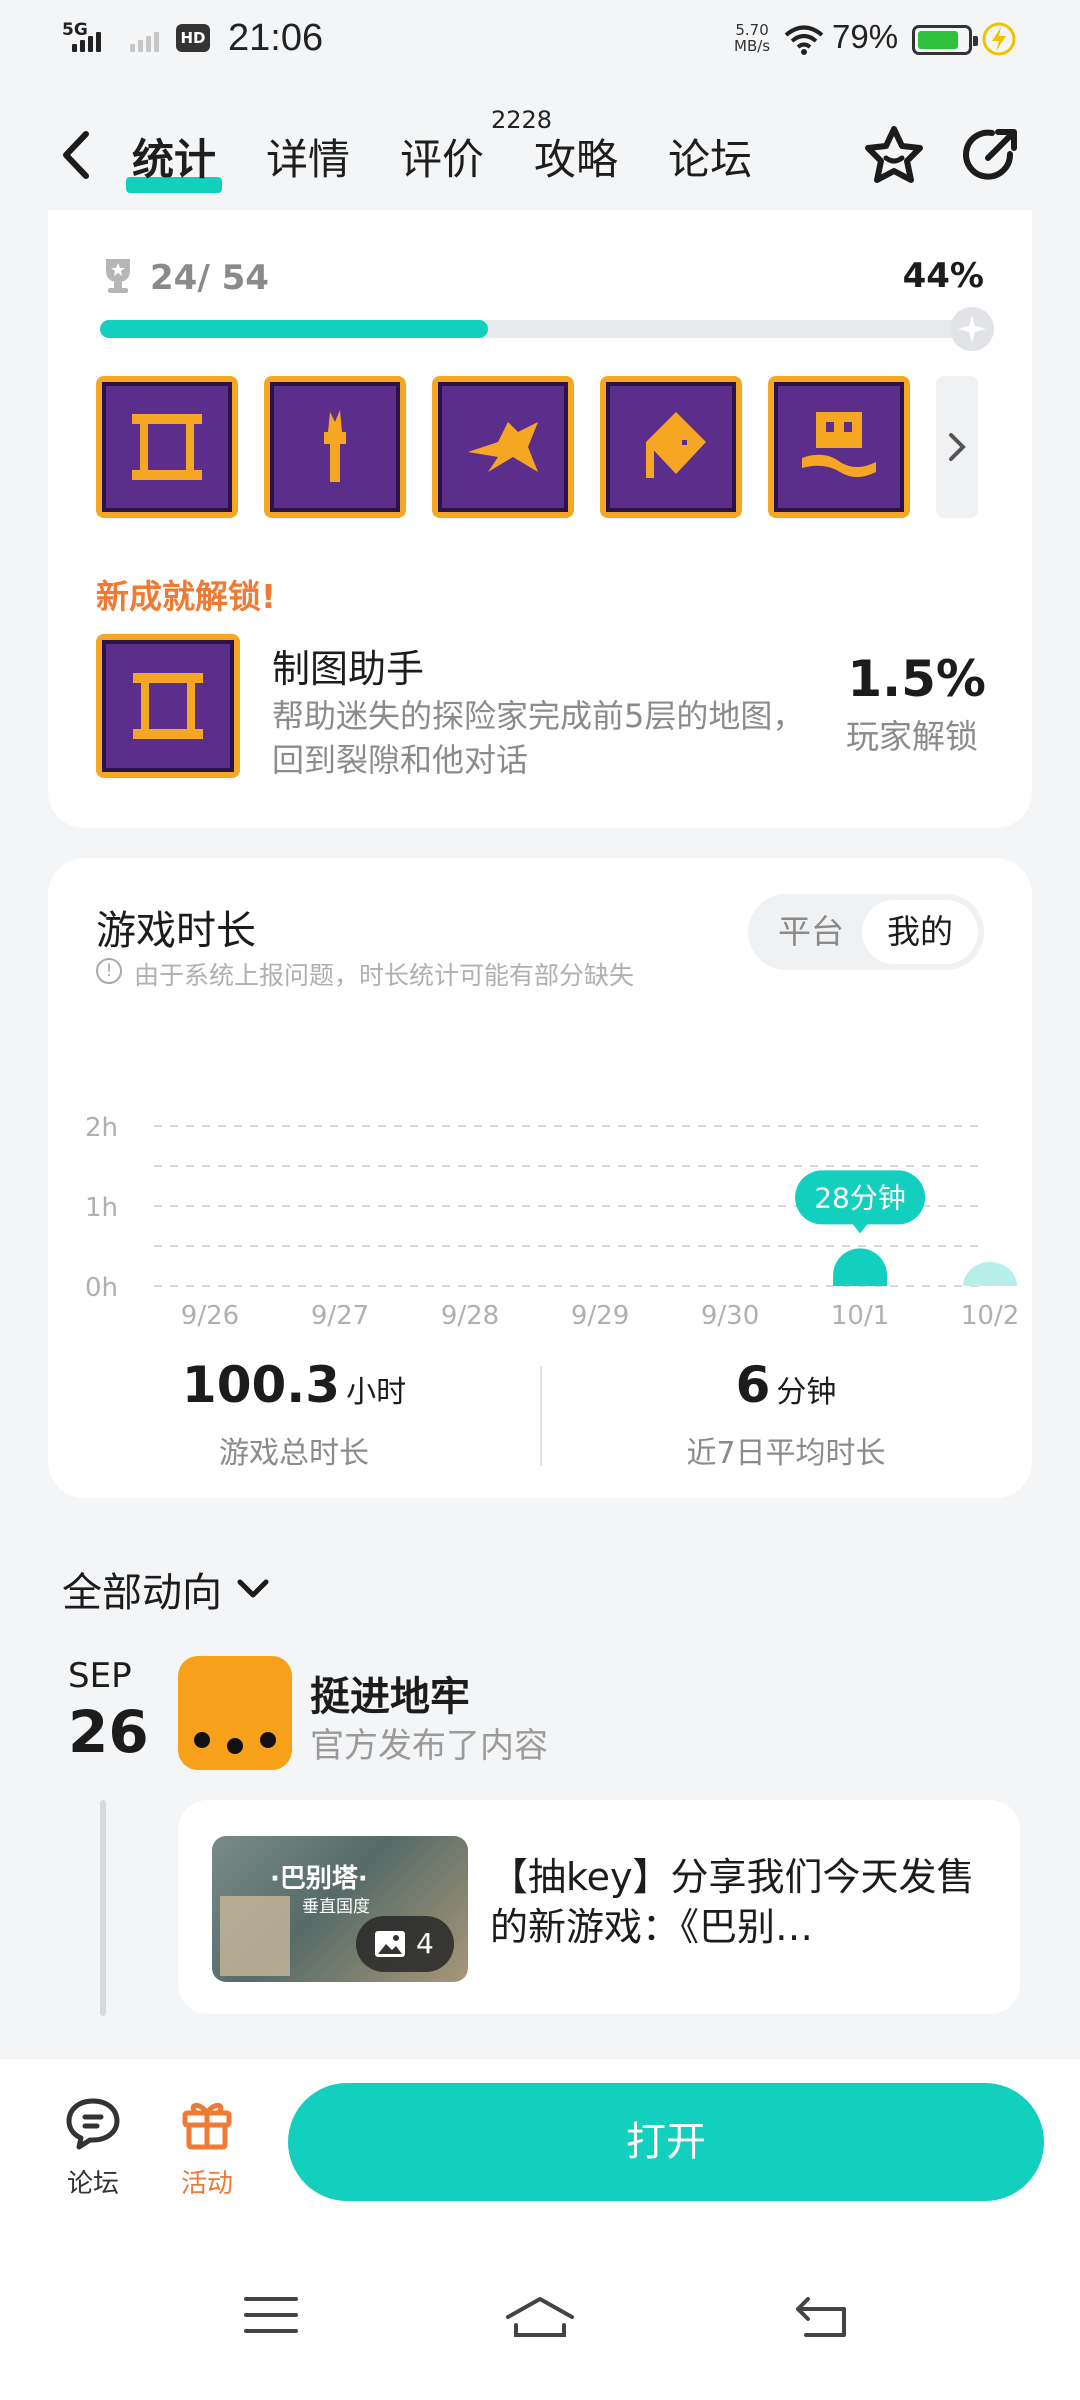 The image size is (1080, 2400). I want to click on tab-stats: 统计, so click(174, 159).